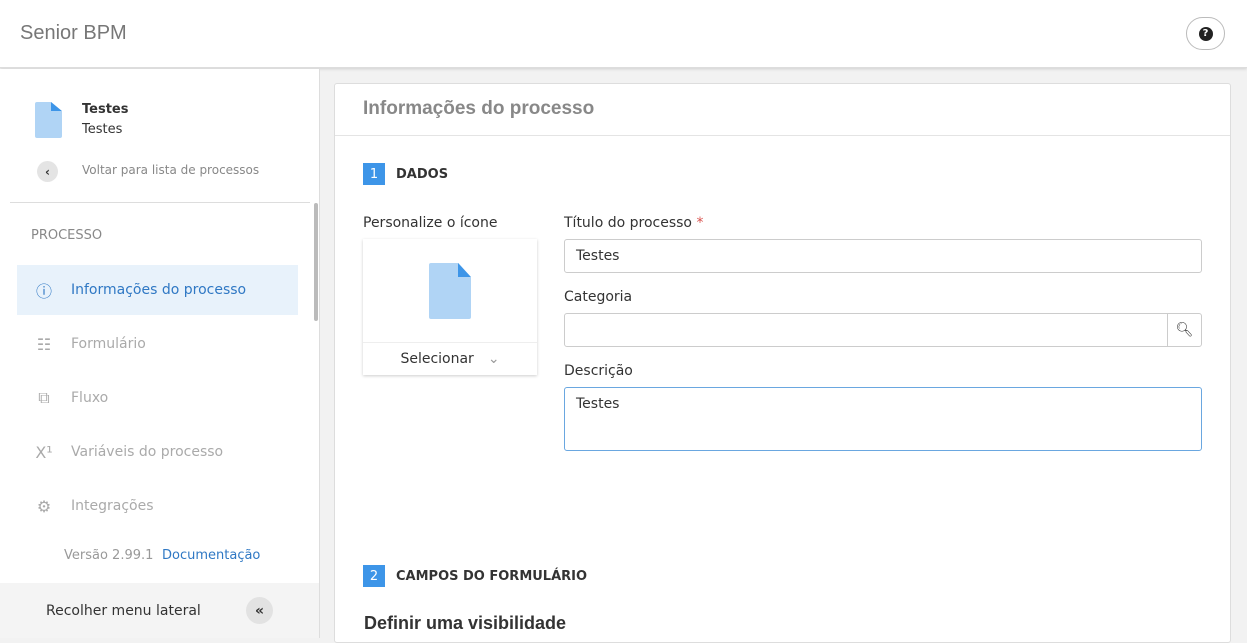 The image size is (1247, 643). What do you see at coordinates (157, 344) in the screenshot?
I see `sidebar-item-form: ☷ Formulário` at bounding box center [157, 344].